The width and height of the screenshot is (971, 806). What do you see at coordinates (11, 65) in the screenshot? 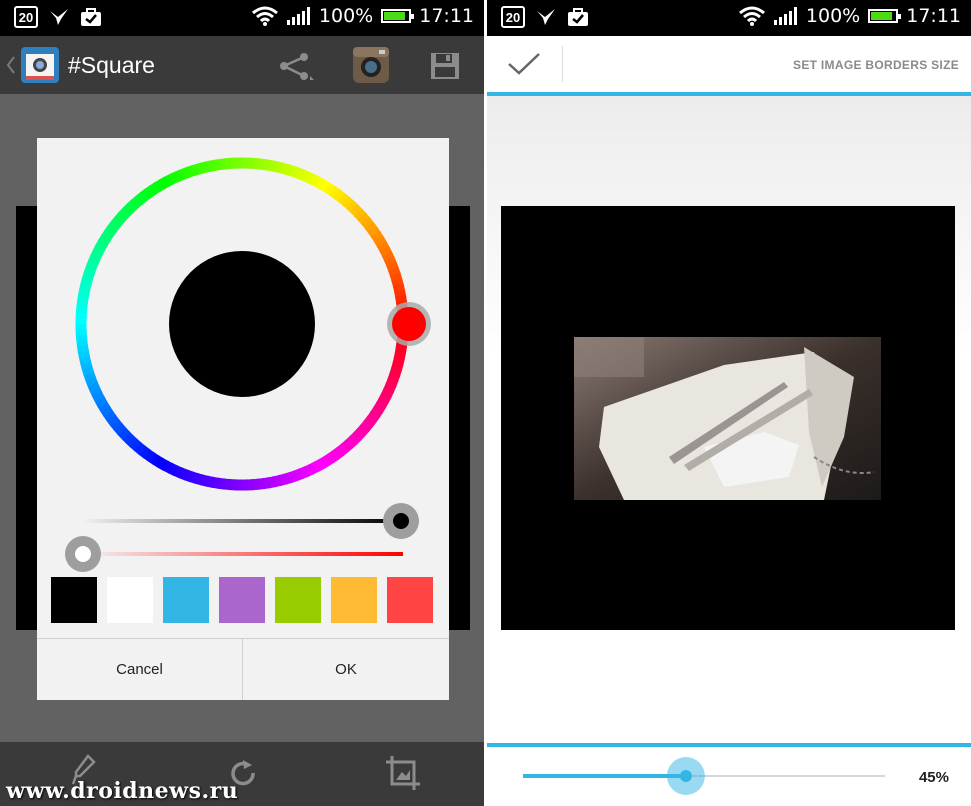
I see `up-chevron-icon` at bounding box center [11, 65].